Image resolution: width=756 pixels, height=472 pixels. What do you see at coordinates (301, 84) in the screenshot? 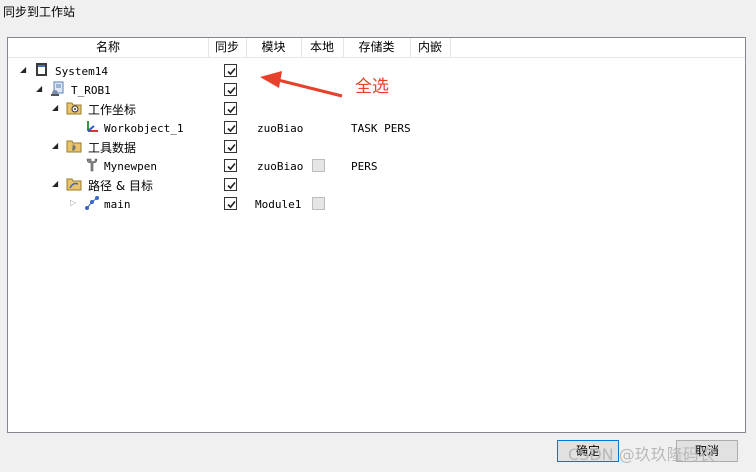
I see `annotation-arrow-icon` at bounding box center [301, 84].